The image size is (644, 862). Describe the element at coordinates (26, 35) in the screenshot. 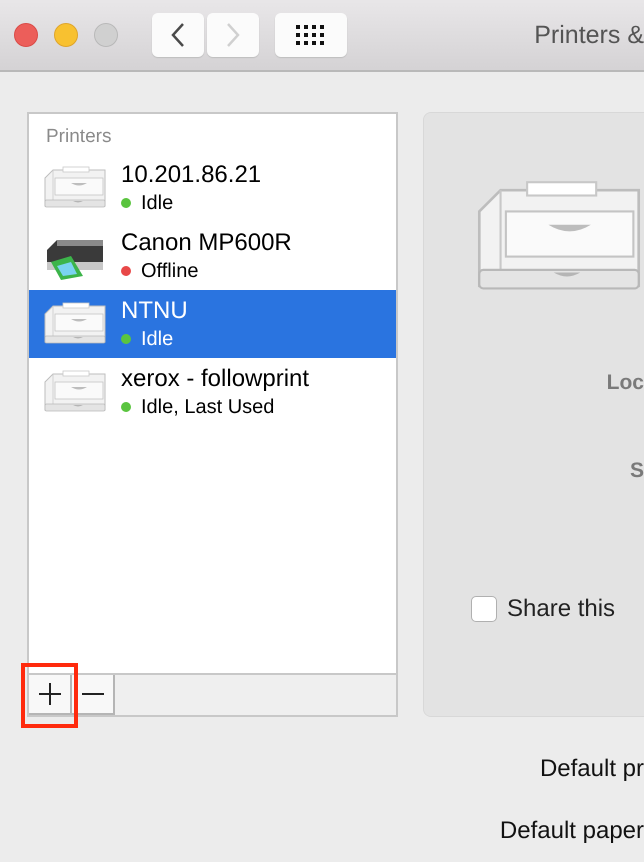

I see `close-button` at that location.